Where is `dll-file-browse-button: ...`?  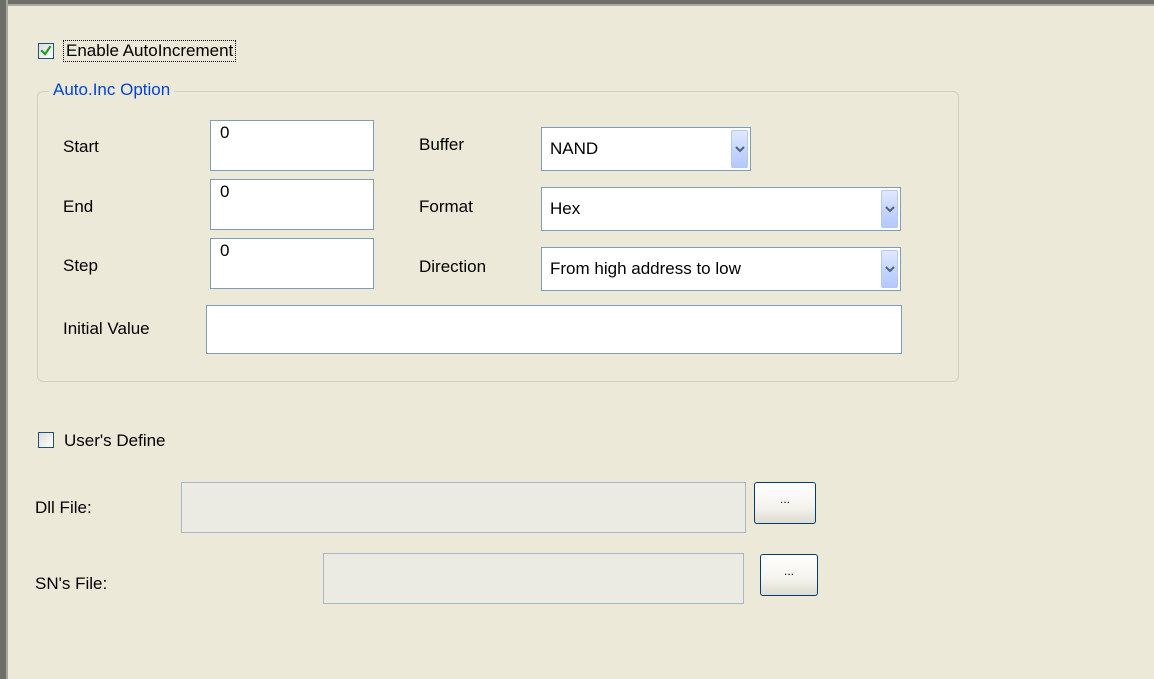
dll-file-browse-button: ... is located at coordinates (785, 503).